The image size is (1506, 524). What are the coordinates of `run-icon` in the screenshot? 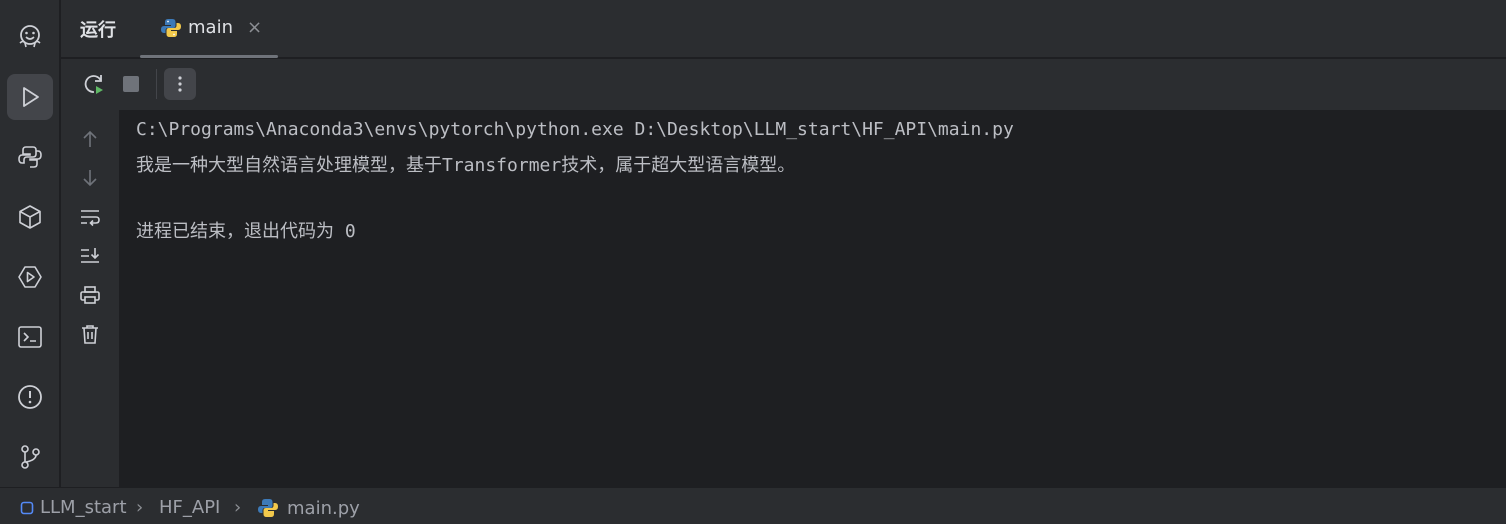 It's located at (31, 97).